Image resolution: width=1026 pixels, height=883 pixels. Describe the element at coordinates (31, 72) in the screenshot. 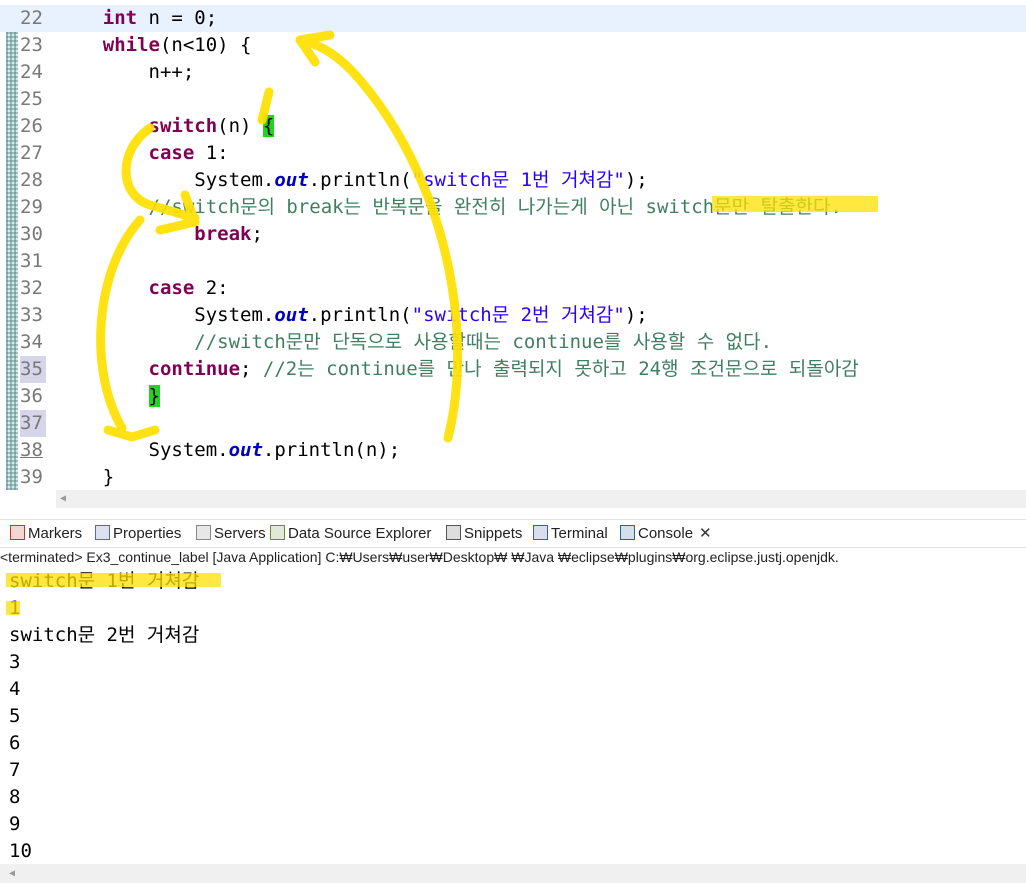

I see `line-number: 24` at that location.